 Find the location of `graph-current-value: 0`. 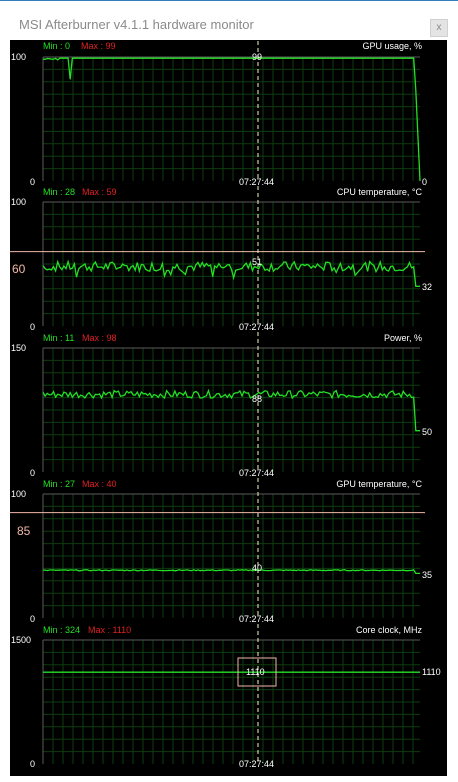

graph-current-value: 0 is located at coordinates (425, 182).